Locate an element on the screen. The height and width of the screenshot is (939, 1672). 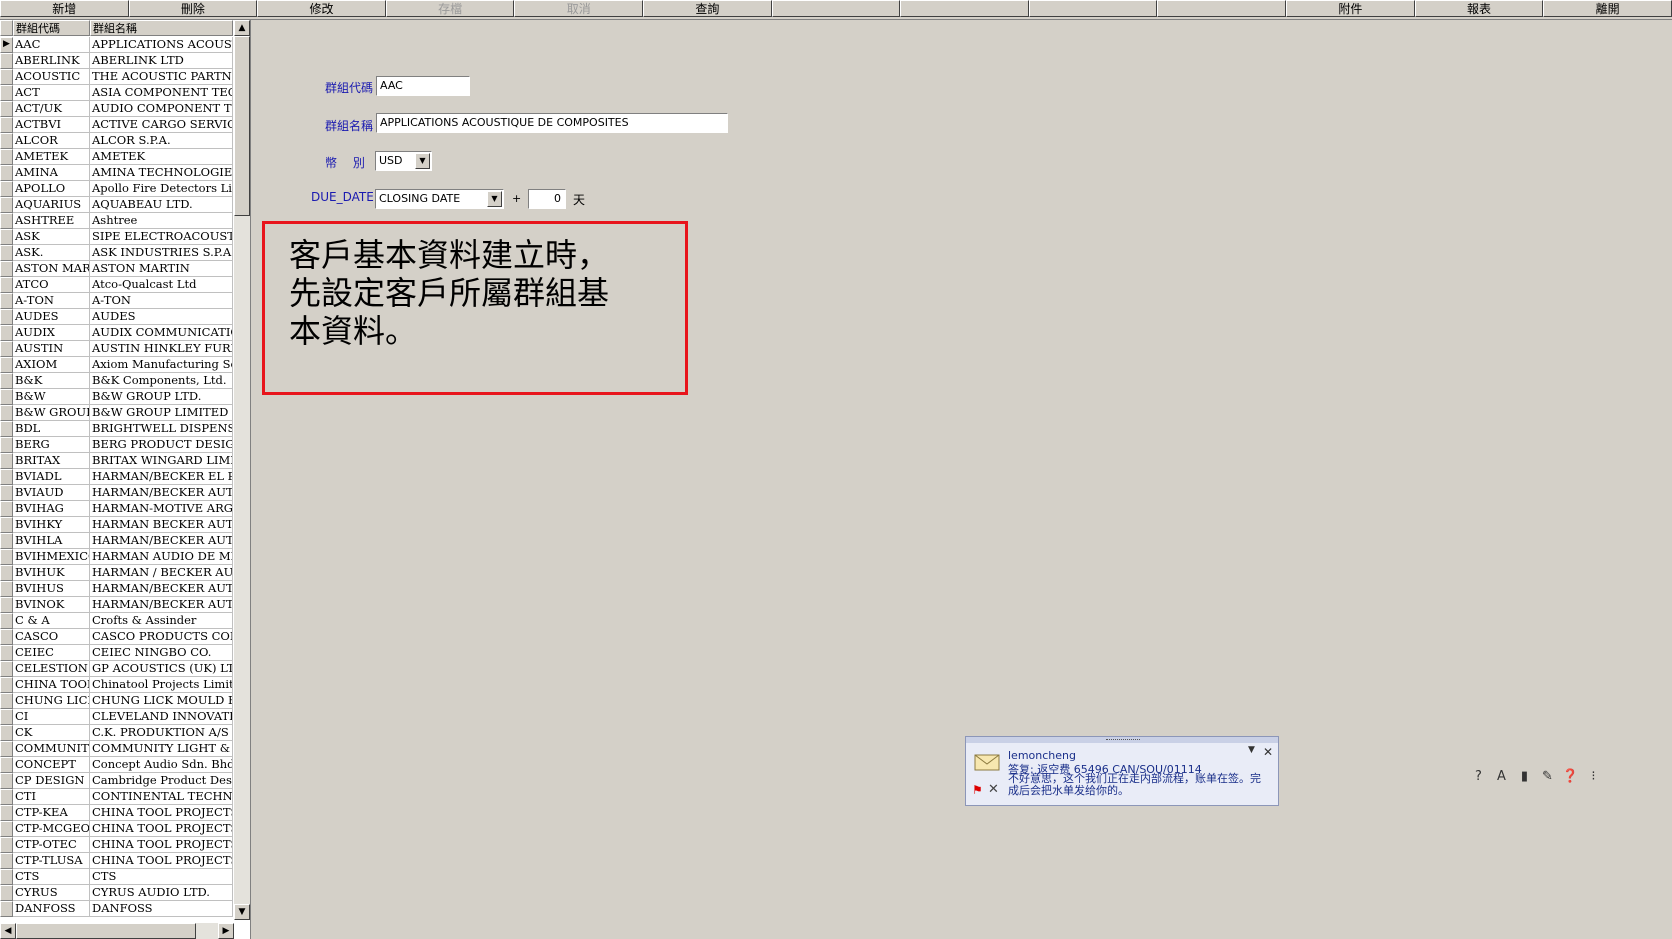
due-date-select: CLOSING DATE ▼ is located at coordinates (439, 199).